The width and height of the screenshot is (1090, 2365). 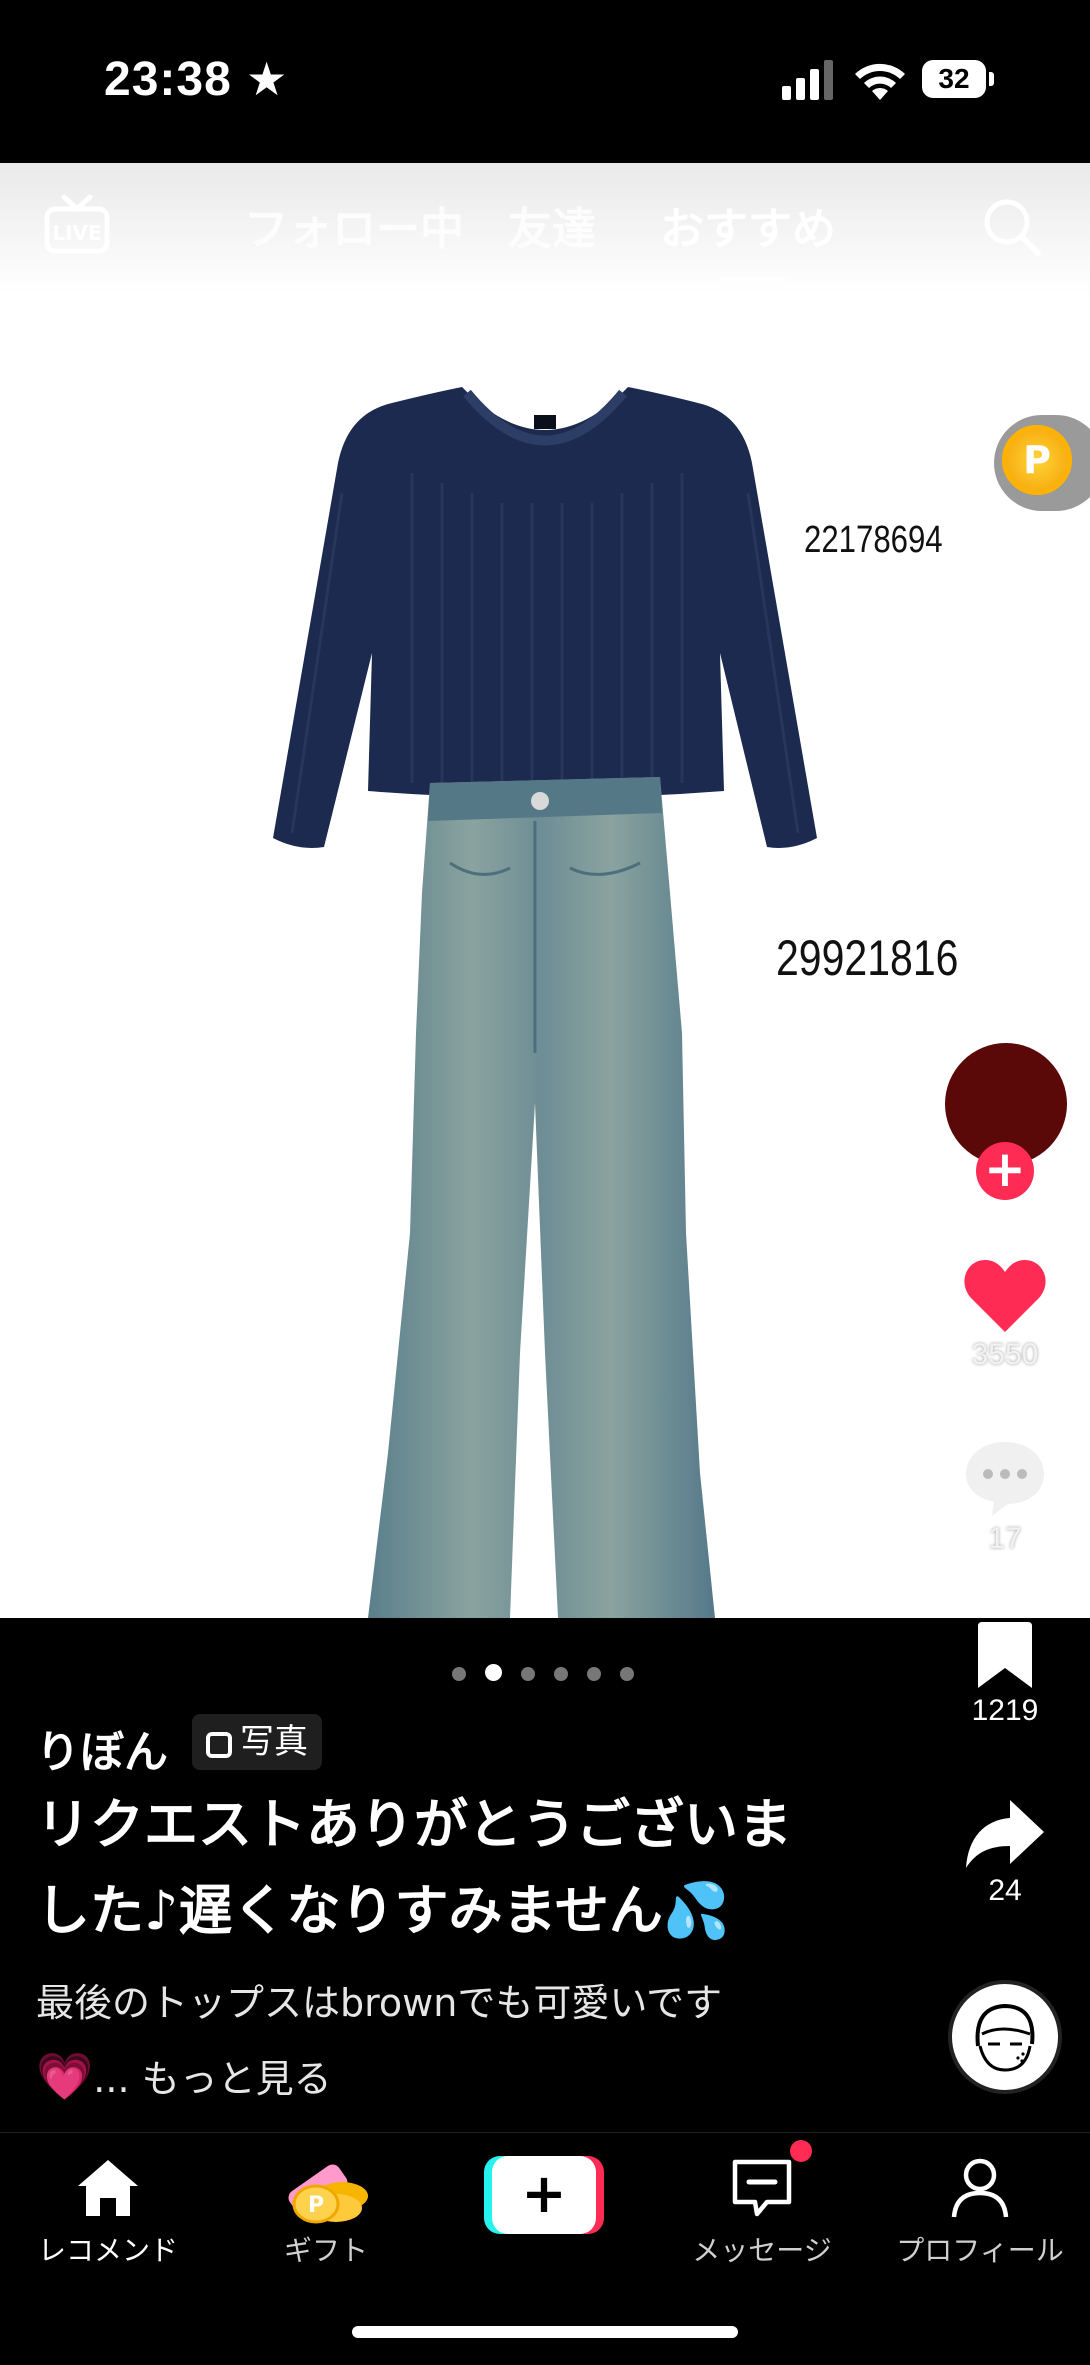 I want to click on svg-text: P, so click(x=316, y=2205).